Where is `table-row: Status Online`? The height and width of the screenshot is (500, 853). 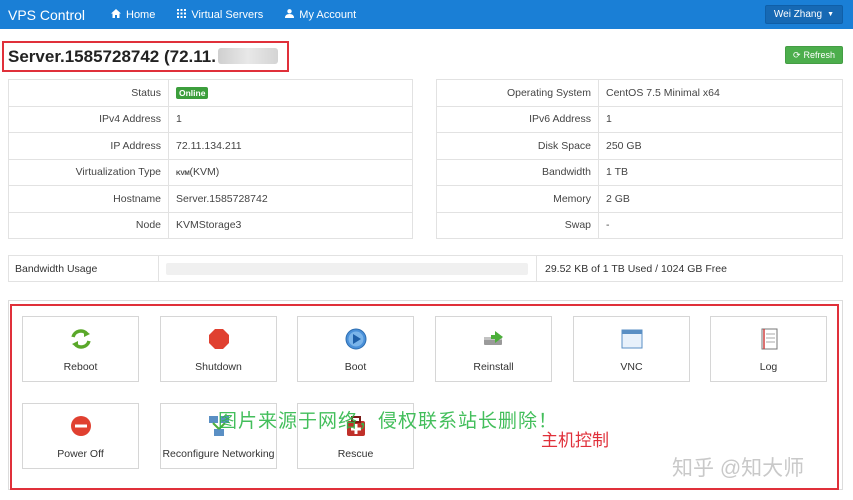 table-row: Status Online is located at coordinates (210, 93).